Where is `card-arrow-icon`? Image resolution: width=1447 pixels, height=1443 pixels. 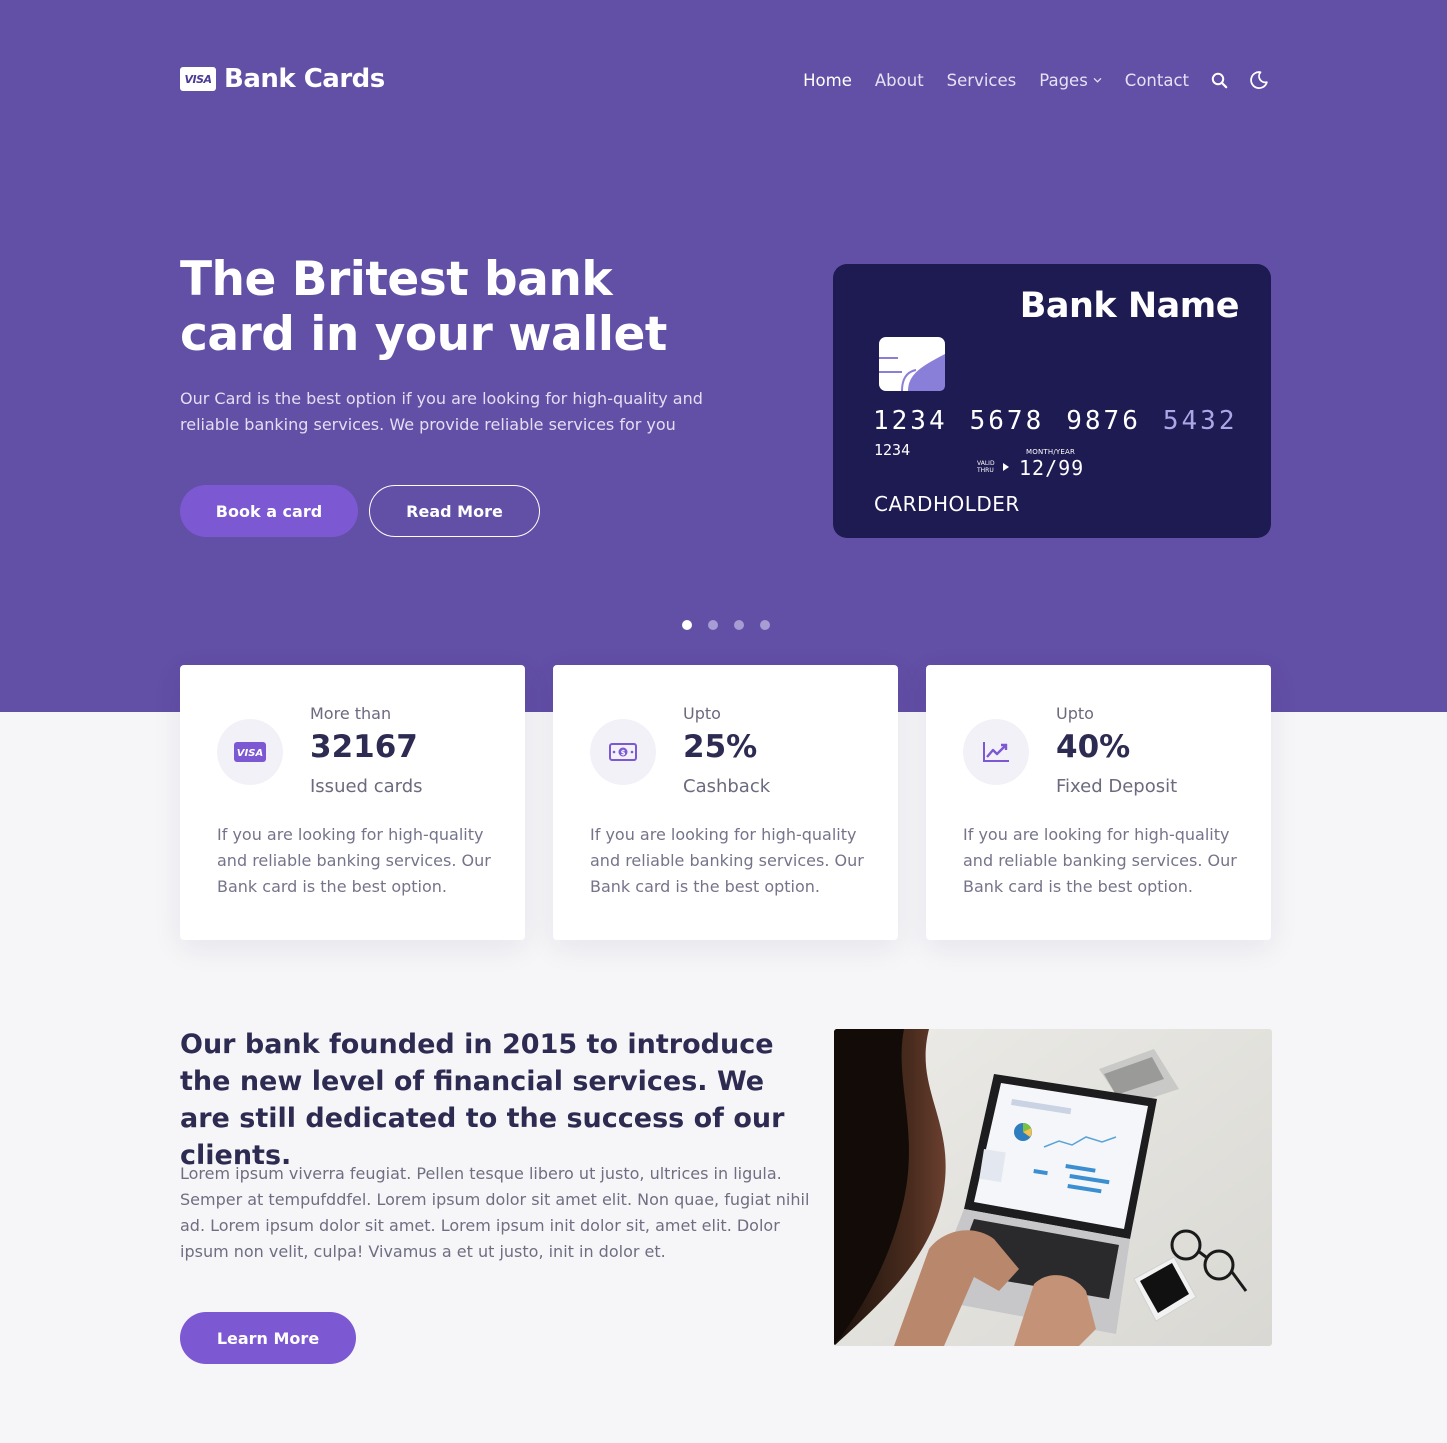 card-arrow-icon is located at coordinates (1006, 467).